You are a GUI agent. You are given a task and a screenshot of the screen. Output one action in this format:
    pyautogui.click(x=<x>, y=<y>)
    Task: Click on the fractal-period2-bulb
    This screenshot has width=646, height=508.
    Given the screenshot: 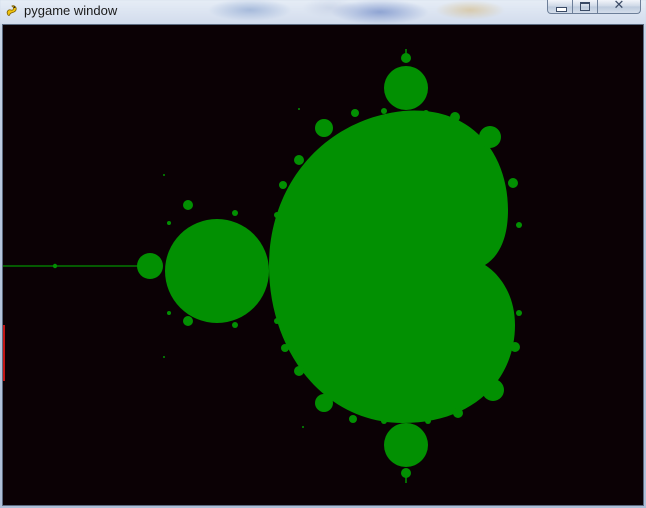 What is the action you would take?
    pyautogui.click(x=217, y=271)
    